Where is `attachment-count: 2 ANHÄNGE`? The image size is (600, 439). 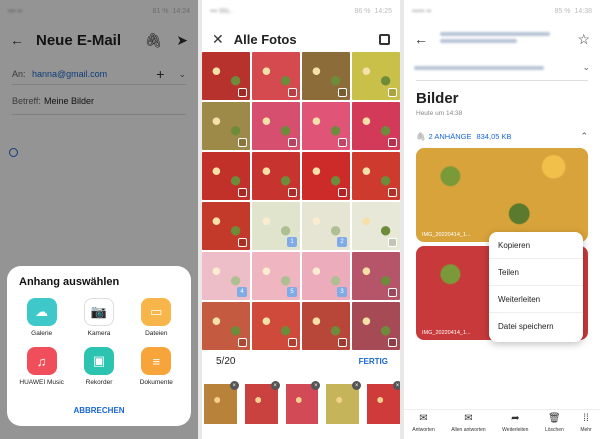
attachment-count: 2 ANHÄNGE is located at coordinates (450, 136).